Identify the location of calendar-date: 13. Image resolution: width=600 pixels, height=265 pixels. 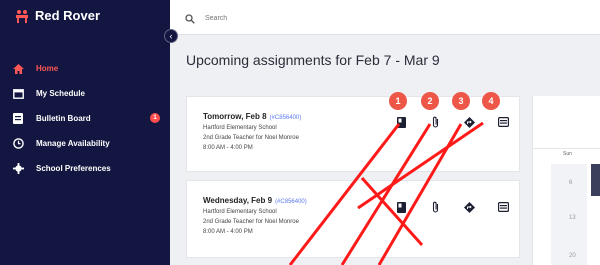
(572, 218).